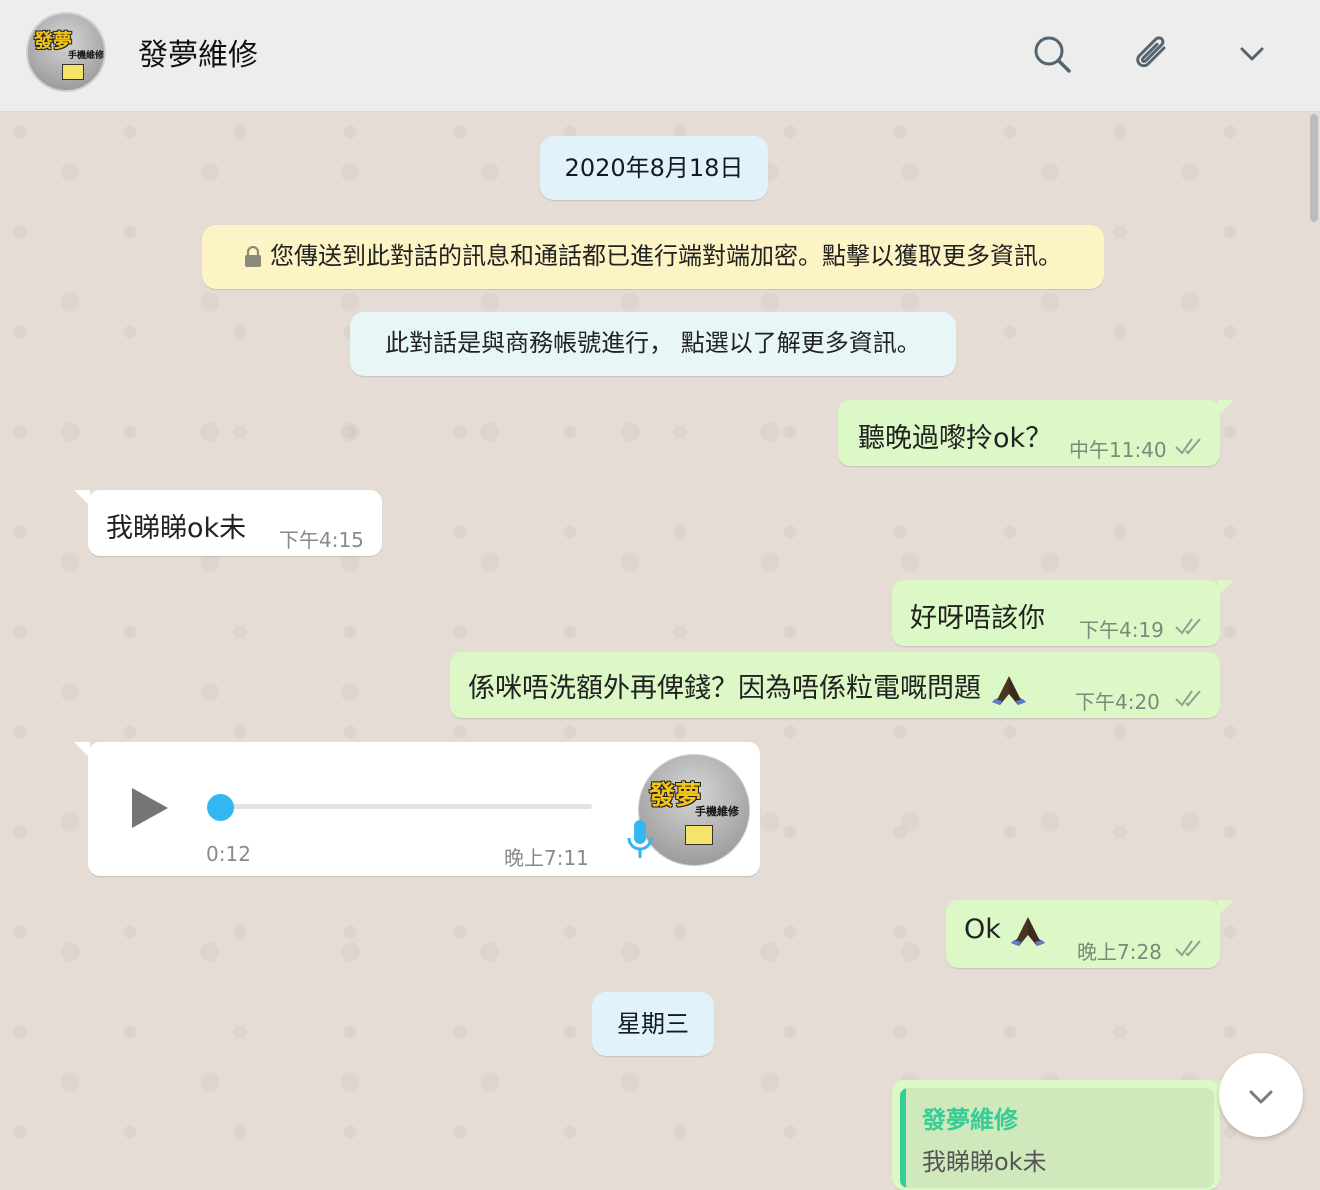  I want to click on date-separator: 2020年8月18日, so click(654, 168).